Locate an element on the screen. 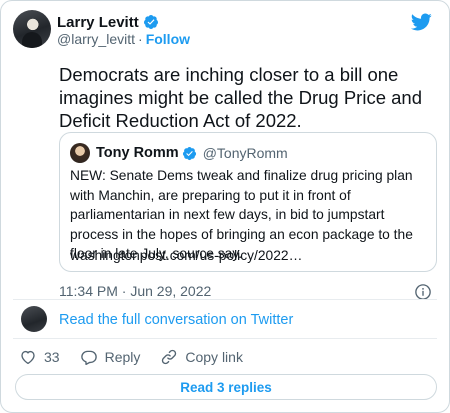 The height and width of the screenshot is (413, 450). twitter-bird-icon is located at coordinates (421, 22).